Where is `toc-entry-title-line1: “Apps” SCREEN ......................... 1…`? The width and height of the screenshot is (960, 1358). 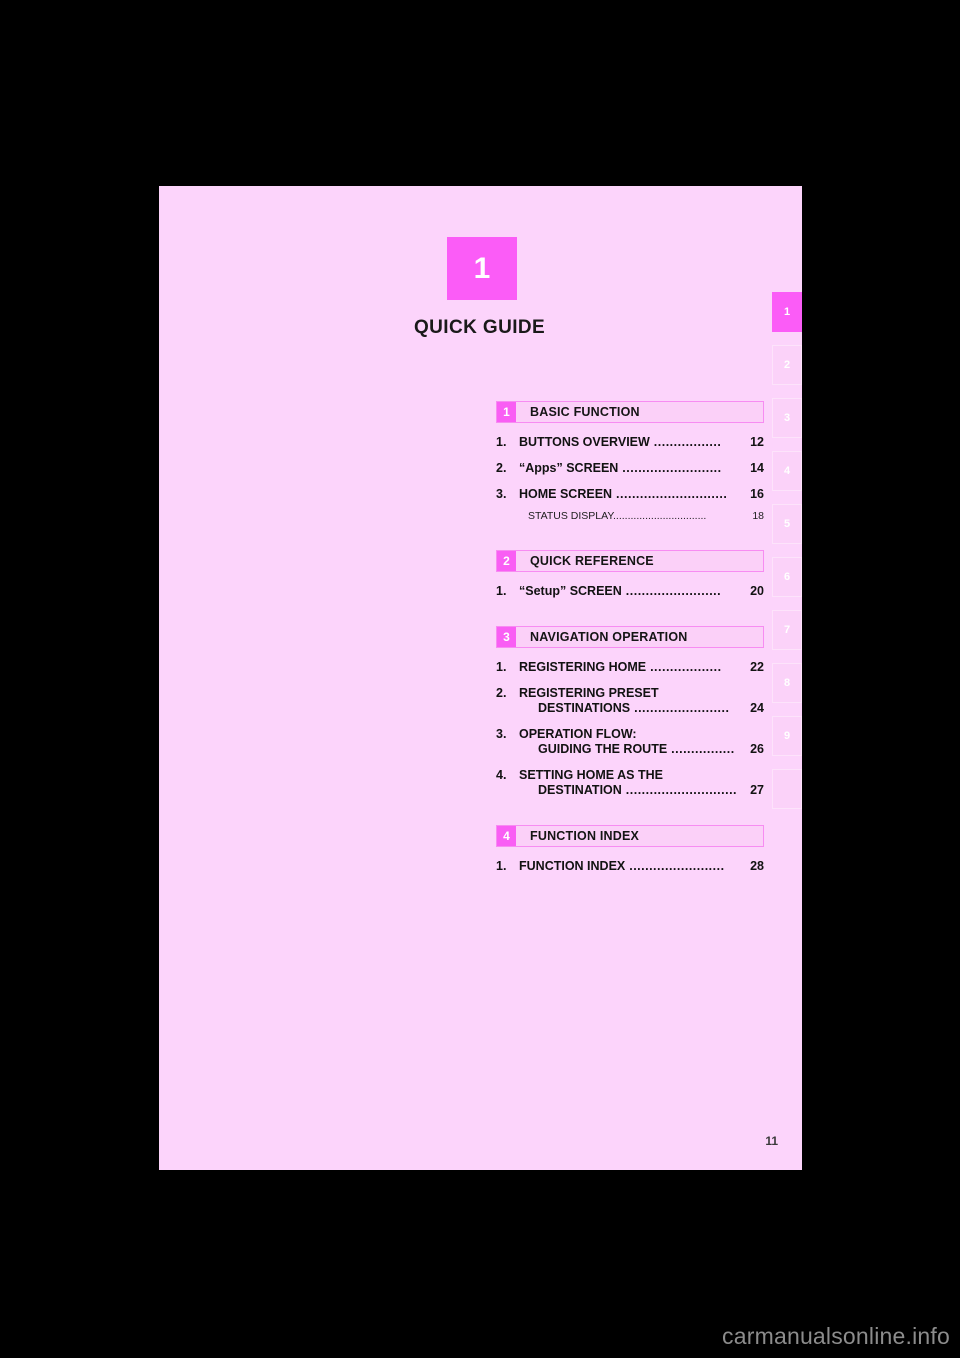 toc-entry-title-line1: “Apps” SCREEN ......................... 1… is located at coordinates (641, 468).